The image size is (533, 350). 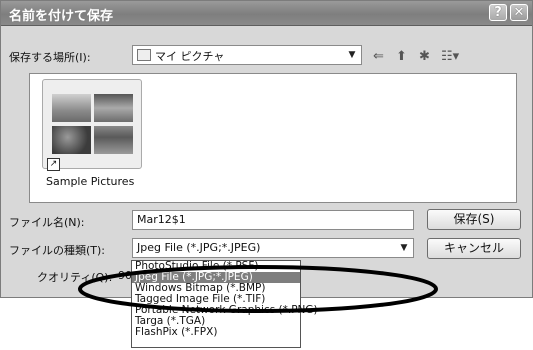 What do you see at coordinates (90, 181) in the screenshot?
I see `folder-caption: Sample Pictures` at bounding box center [90, 181].